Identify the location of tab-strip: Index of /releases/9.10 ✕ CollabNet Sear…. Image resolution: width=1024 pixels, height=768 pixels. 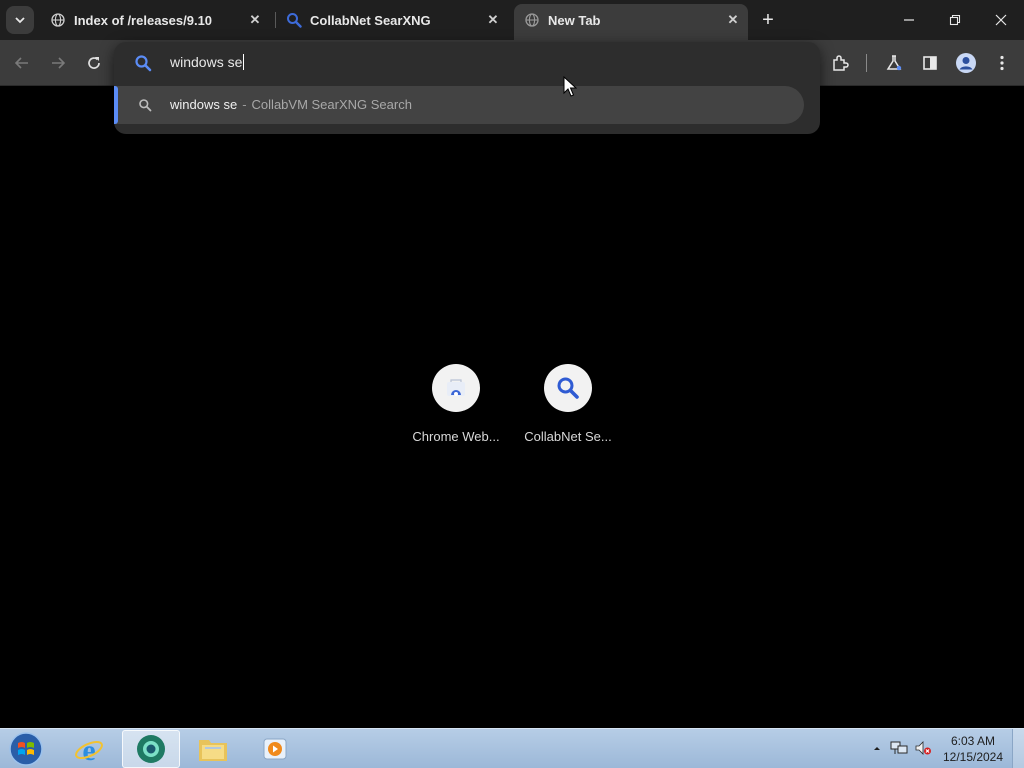
(512, 20).